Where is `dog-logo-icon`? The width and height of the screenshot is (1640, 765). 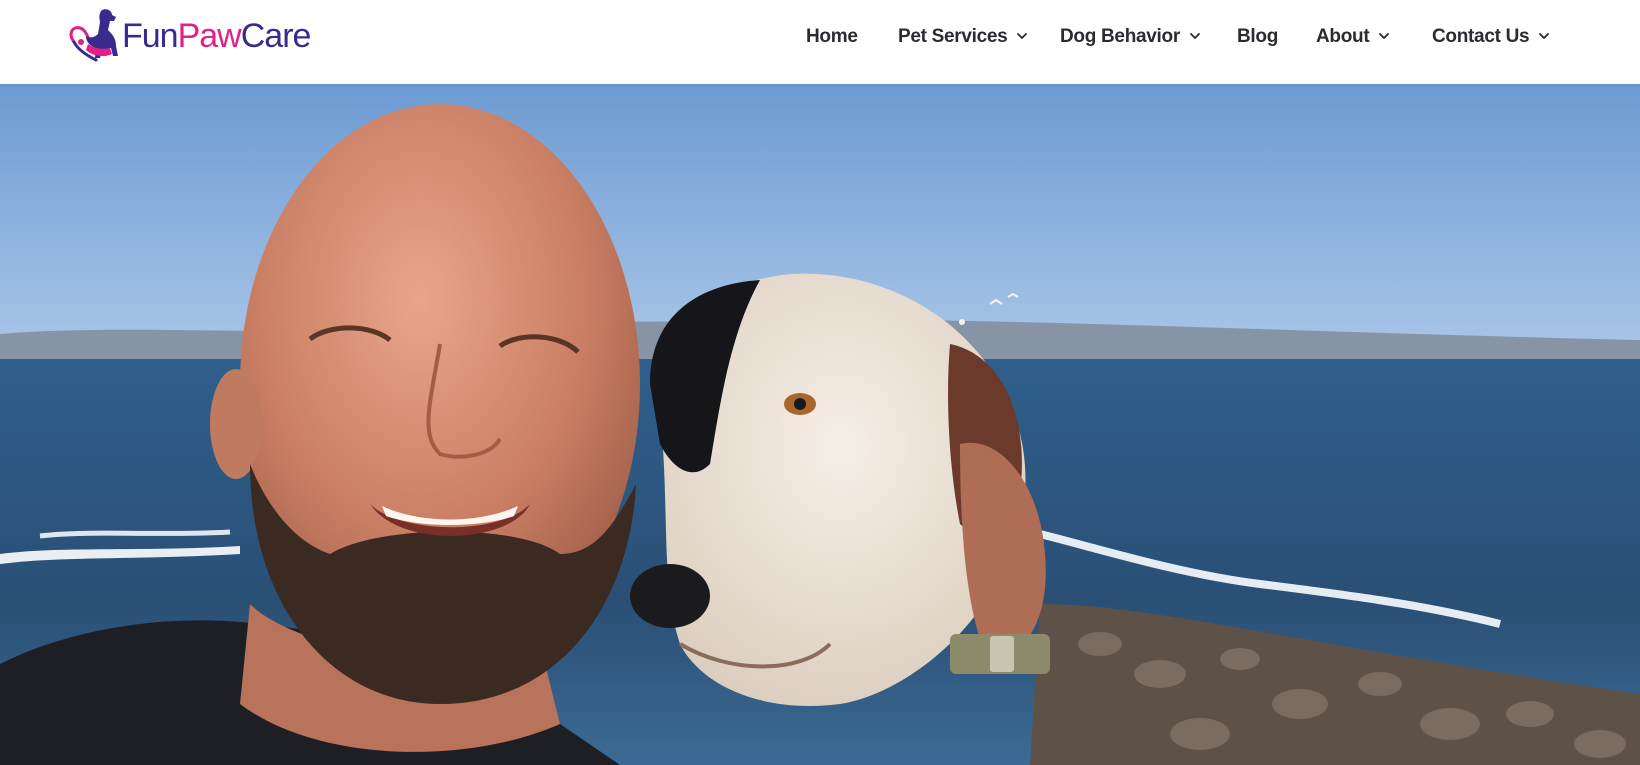 dog-logo-icon is located at coordinates (93, 35).